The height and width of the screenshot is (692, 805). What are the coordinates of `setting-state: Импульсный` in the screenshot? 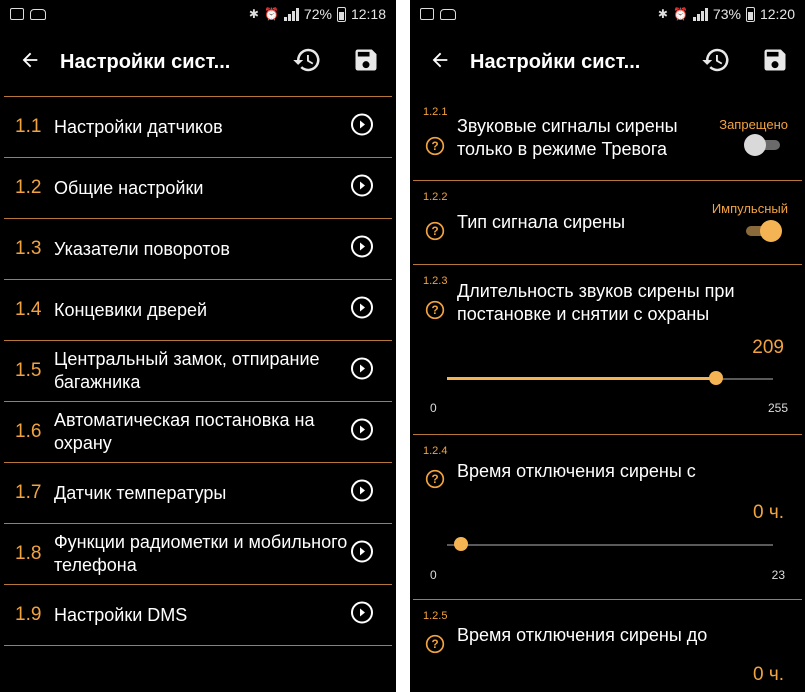 It's located at (749, 208).